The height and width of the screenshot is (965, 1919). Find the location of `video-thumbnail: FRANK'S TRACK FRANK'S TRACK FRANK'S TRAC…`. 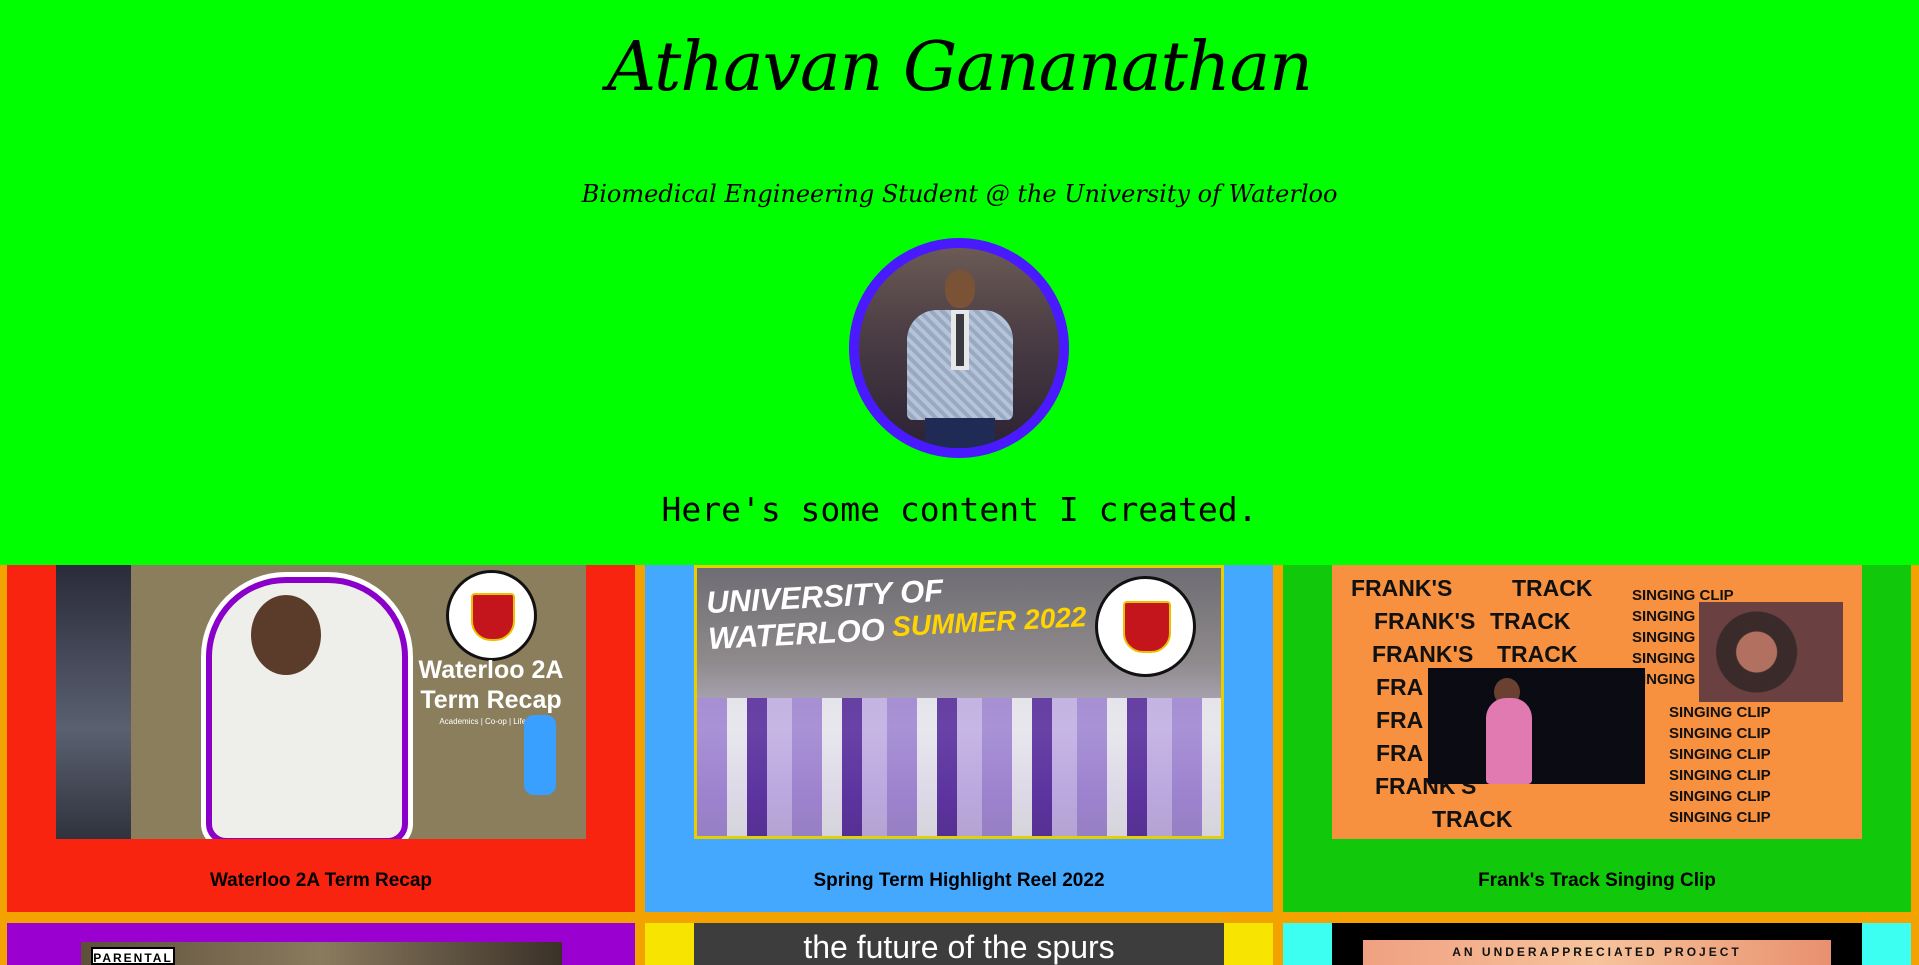

video-thumbnail: FRANK'S TRACK FRANK'S TRACK FRANK'S TRAC… is located at coordinates (1597, 702).